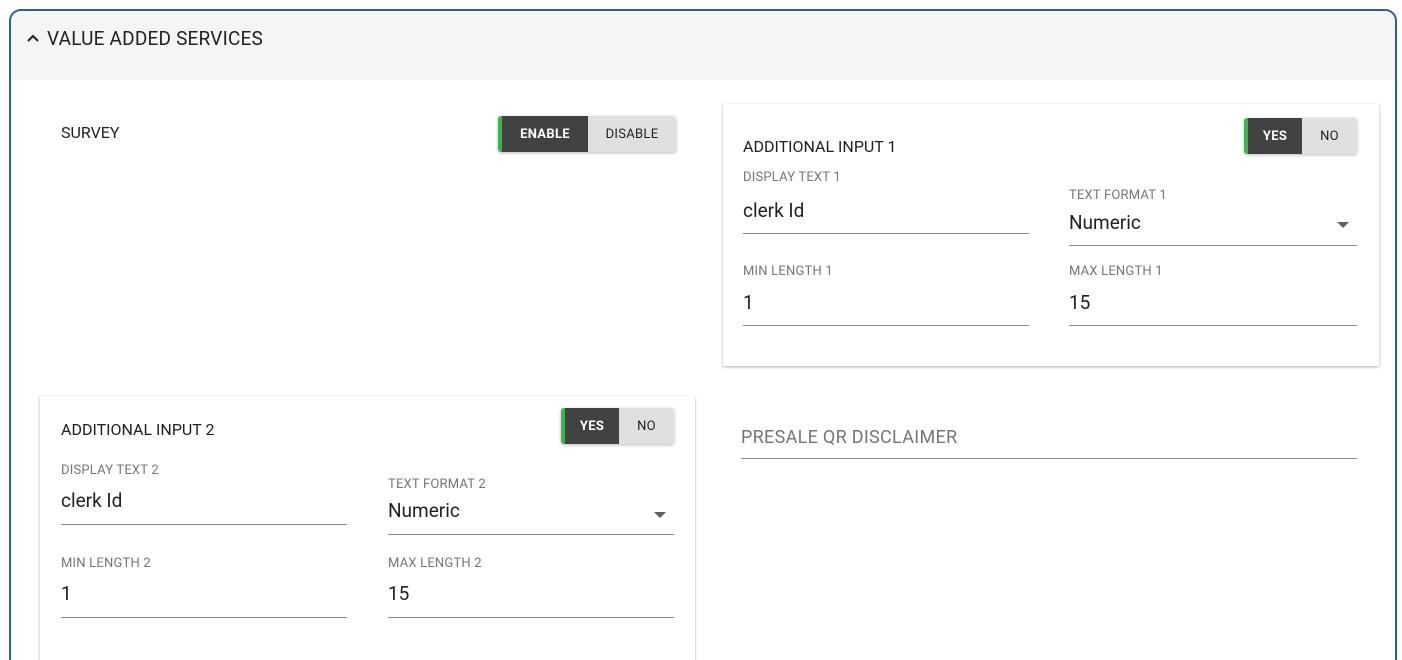  What do you see at coordinates (1118, 195) in the screenshot?
I see `text-format-1-label: TEXT FORMAT 1` at bounding box center [1118, 195].